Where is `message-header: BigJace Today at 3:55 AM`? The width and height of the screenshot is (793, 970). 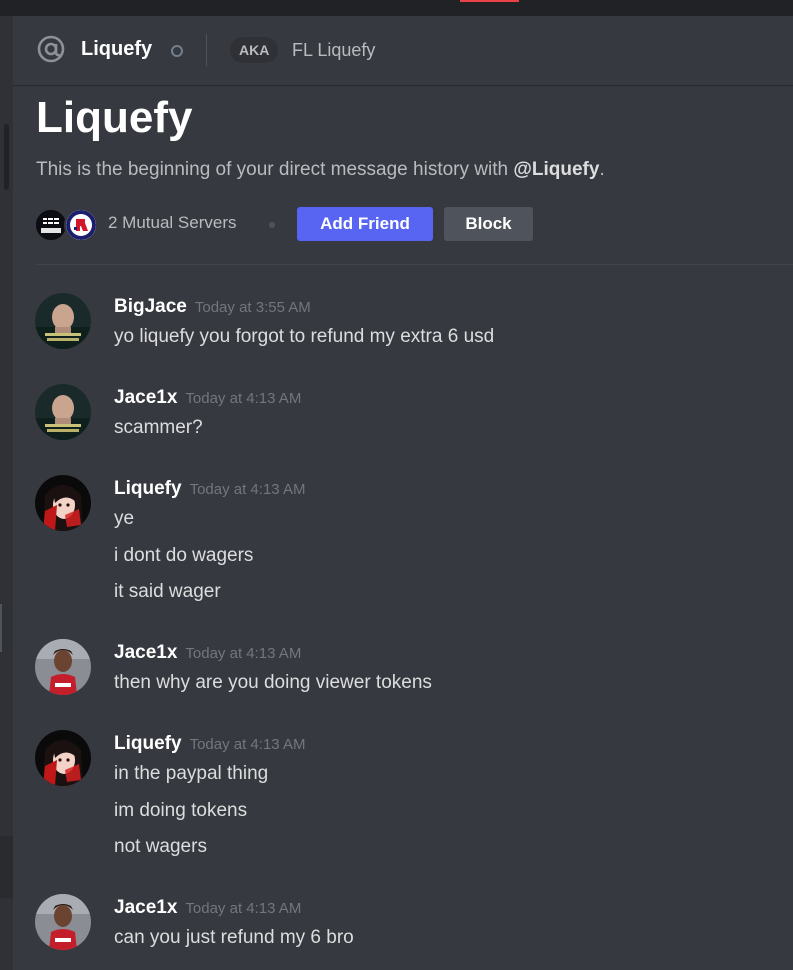 message-header: BigJace Today at 3:55 AM is located at coordinates (212, 307).